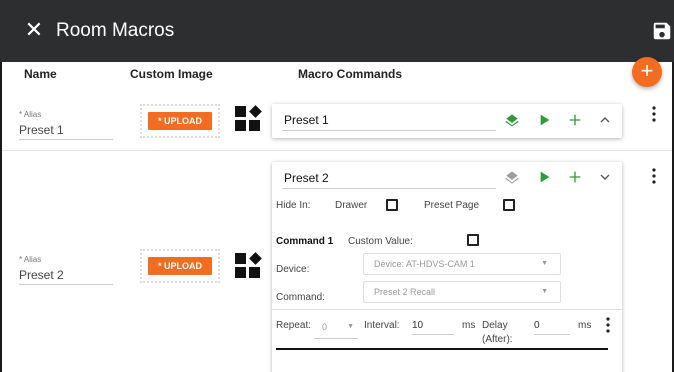 This screenshot has height=372, width=674. What do you see at coordinates (34, 30) in the screenshot?
I see `close-icon: ✕` at bounding box center [34, 30].